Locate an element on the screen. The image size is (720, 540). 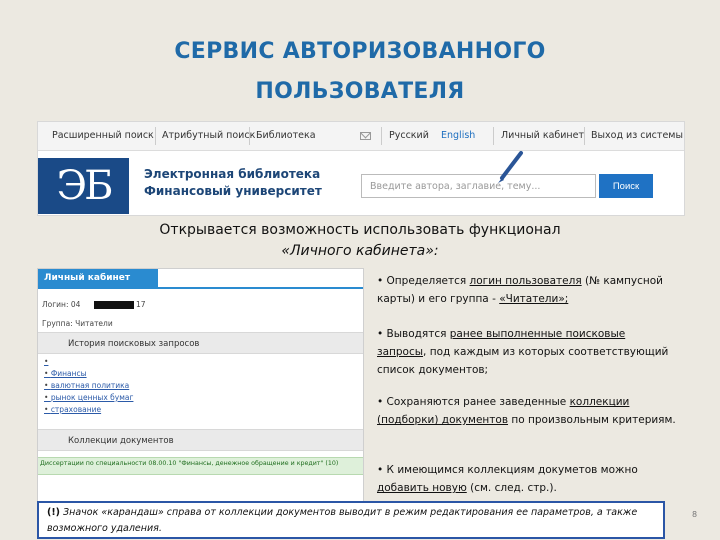
collections-section-header: Коллекции документов is located at coordinates (200, 440).